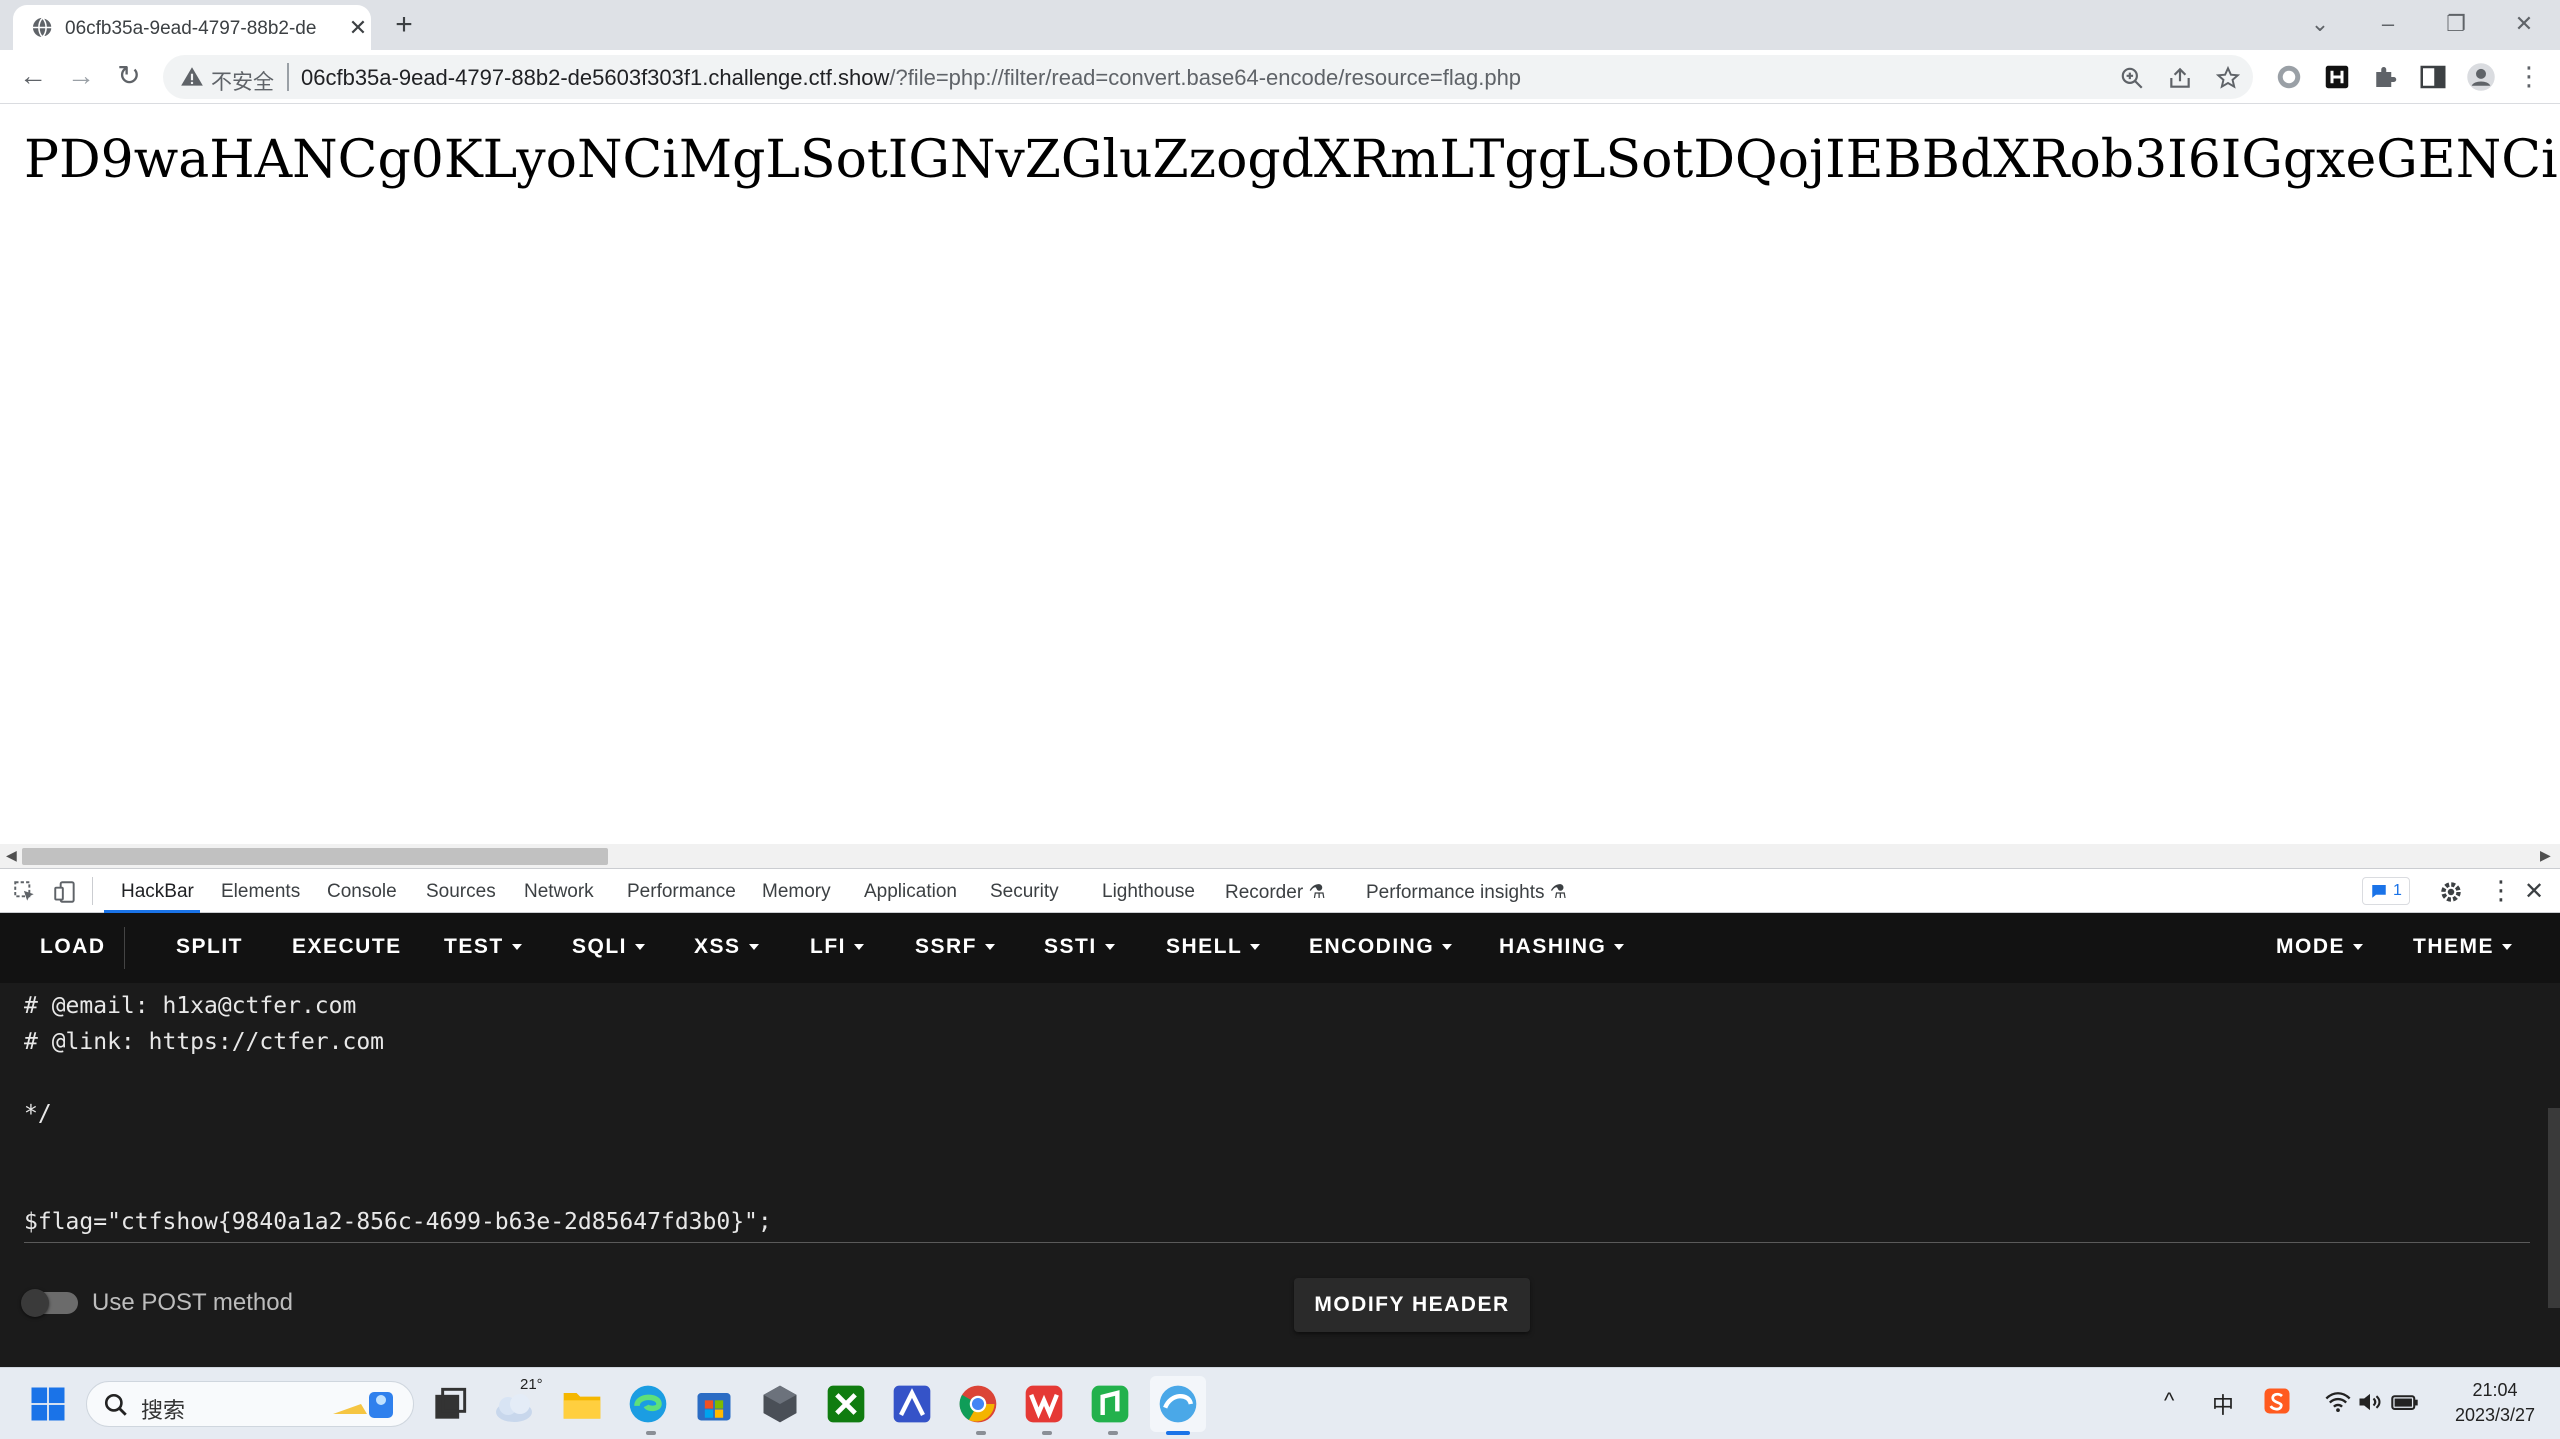  I want to click on editor-scrollbar, so click(2554, 1208).